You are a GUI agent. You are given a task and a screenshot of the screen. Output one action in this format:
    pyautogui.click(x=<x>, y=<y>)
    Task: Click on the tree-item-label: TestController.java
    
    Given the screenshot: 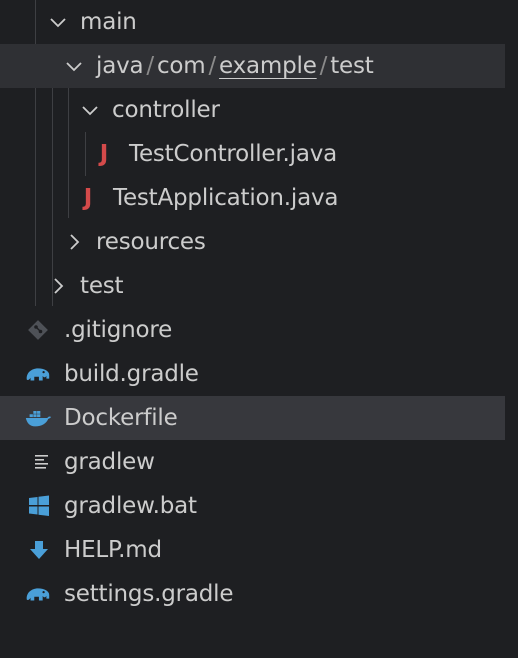 What is the action you would take?
    pyautogui.click(x=233, y=154)
    